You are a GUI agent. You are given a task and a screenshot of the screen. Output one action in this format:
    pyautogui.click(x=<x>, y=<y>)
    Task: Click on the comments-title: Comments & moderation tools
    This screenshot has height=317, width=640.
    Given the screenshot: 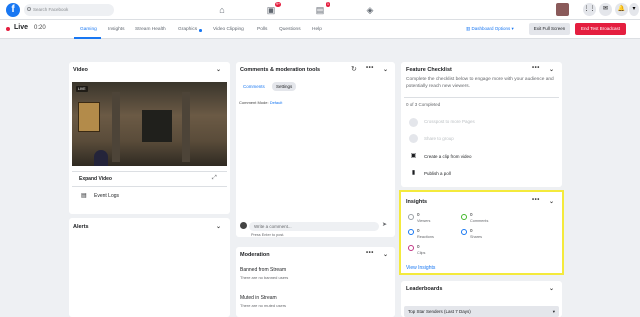 What is the action you would take?
    pyautogui.click(x=280, y=70)
    